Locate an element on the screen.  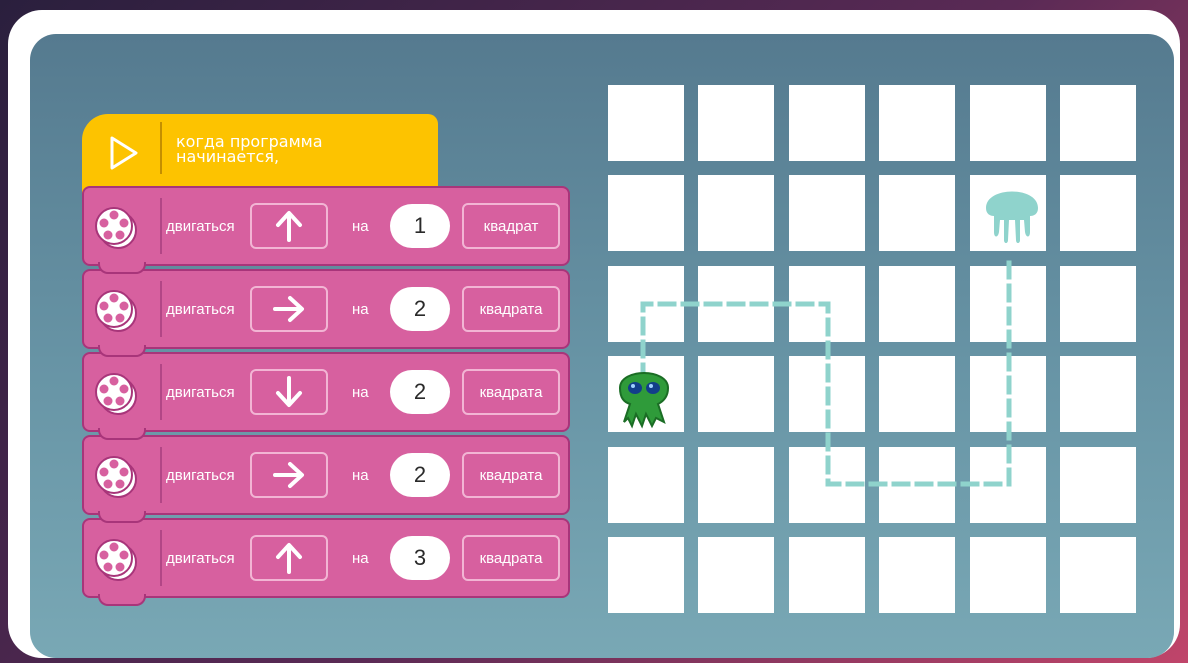
play-icon is located at coordinates (123, 153).